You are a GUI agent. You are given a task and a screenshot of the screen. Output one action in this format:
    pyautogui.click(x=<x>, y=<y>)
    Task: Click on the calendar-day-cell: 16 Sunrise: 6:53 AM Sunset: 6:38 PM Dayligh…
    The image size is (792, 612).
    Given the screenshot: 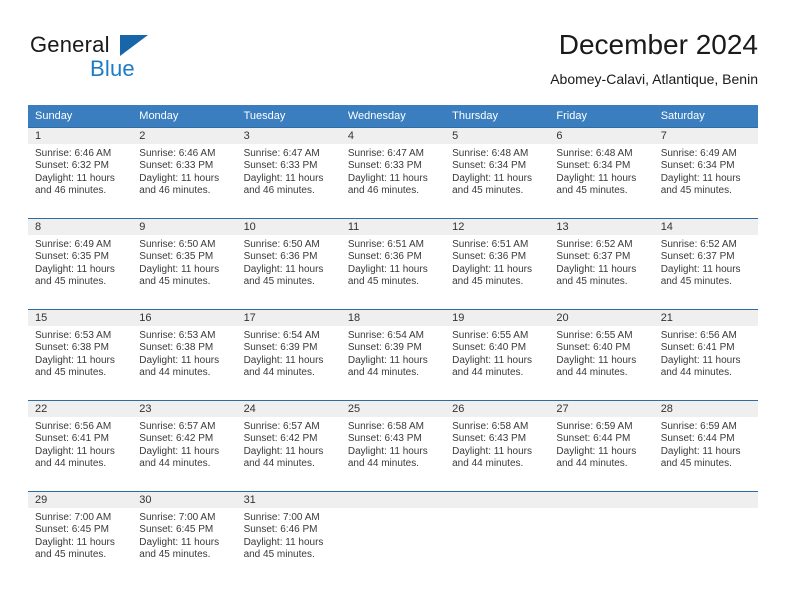 What is the action you would take?
    pyautogui.click(x=184, y=355)
    